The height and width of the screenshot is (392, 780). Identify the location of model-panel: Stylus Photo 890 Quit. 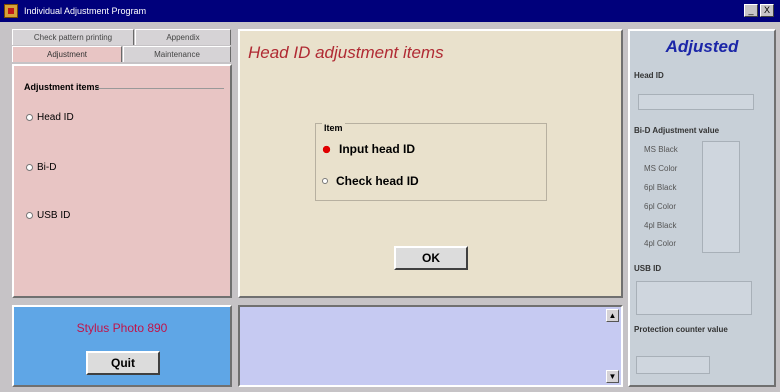
(122, 346).